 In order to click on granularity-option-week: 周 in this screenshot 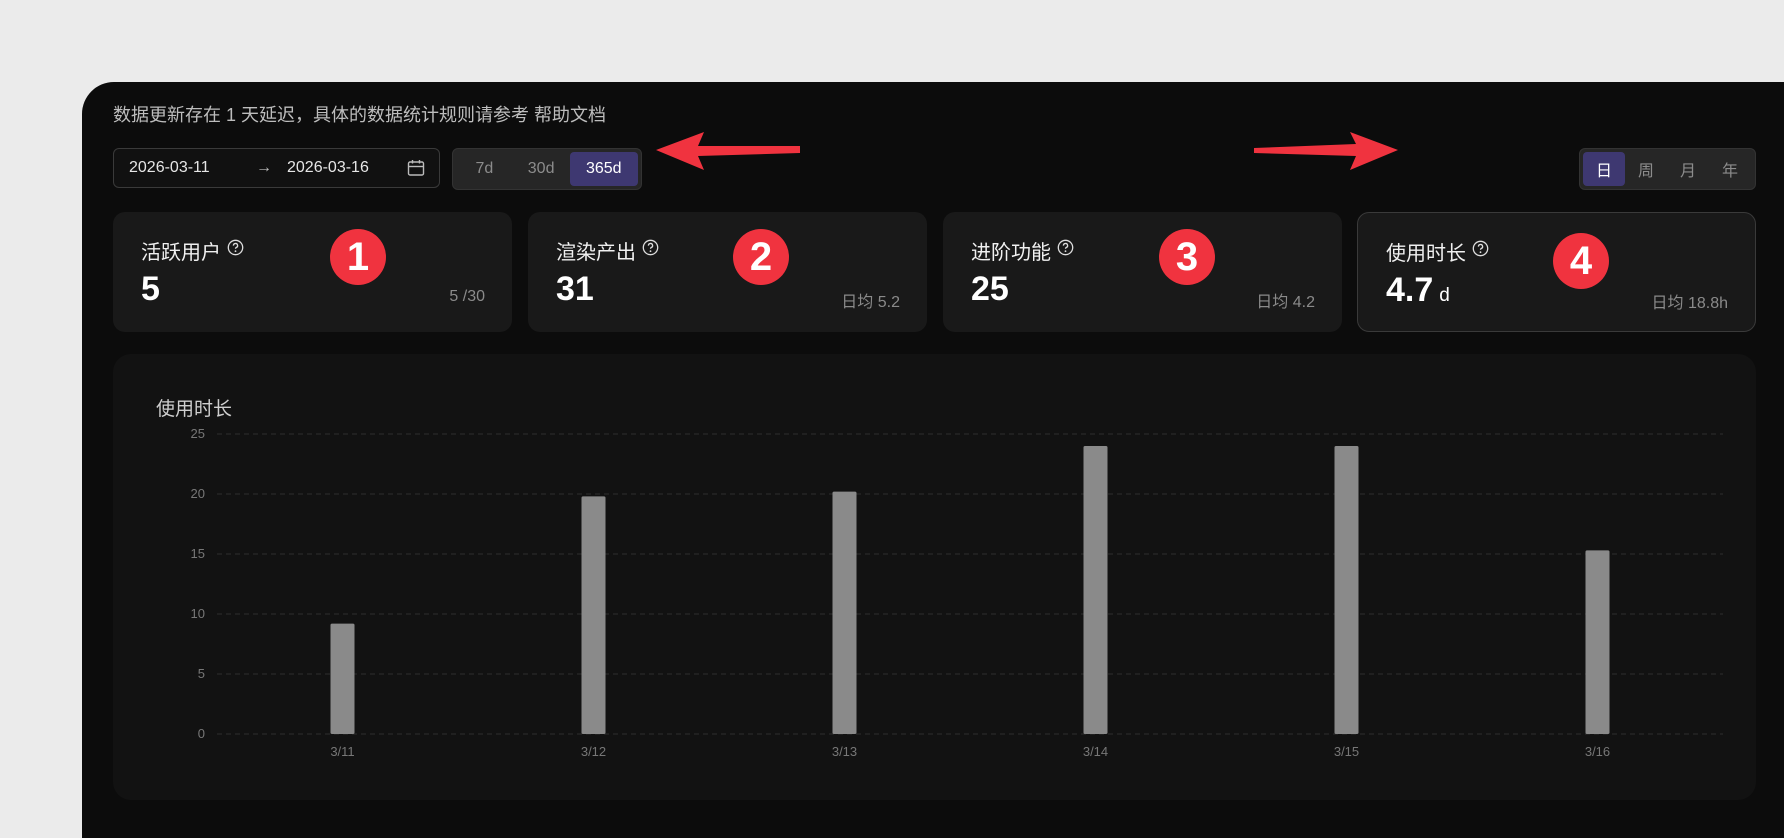, I will do `click(1646, 169)`.